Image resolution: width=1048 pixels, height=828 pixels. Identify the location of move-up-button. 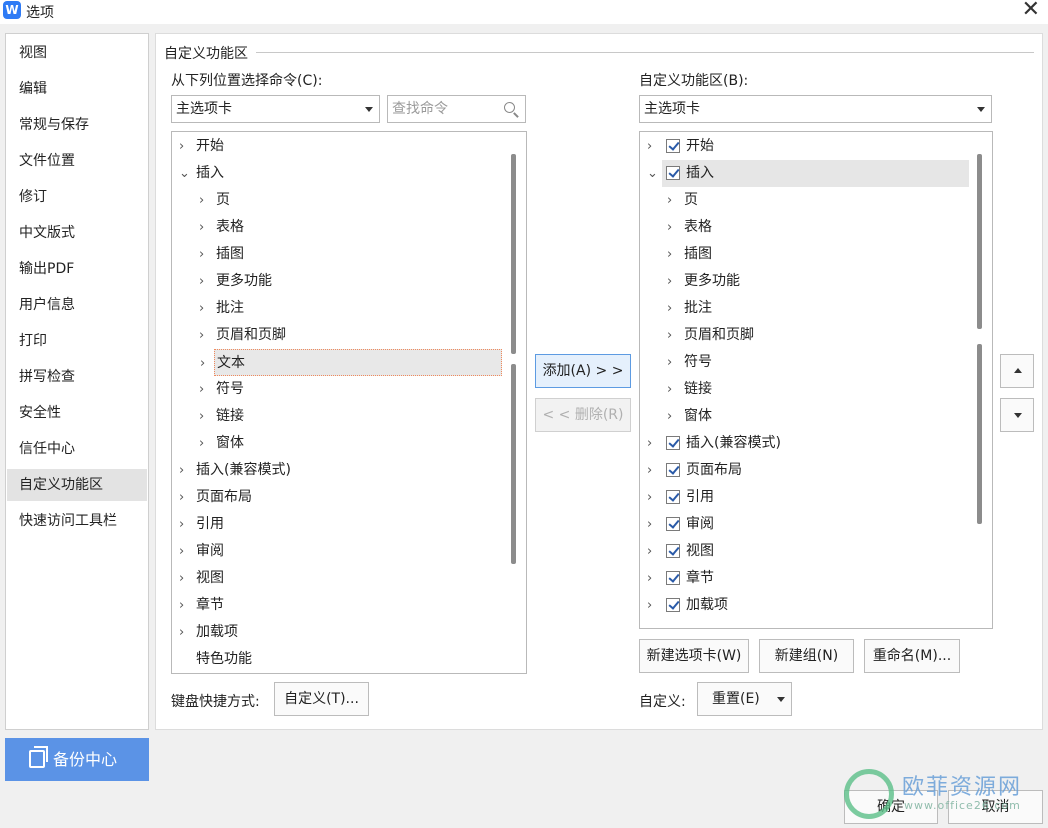
(1017, 371).